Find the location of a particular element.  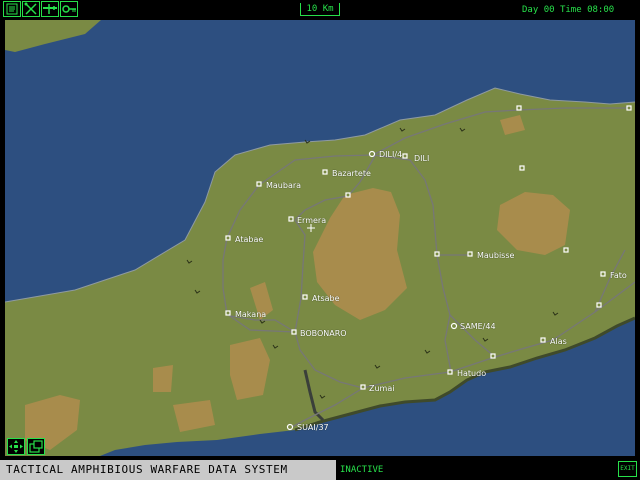

pan-arrows-icon is located at coordinates (16, 446).